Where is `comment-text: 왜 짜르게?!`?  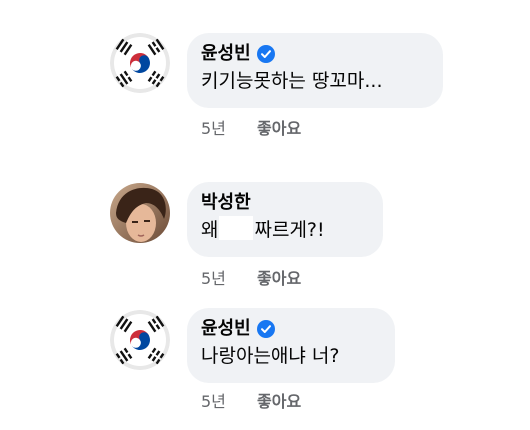
comment-text: 왜 짜르게?! is located at coordinates (285, 230).